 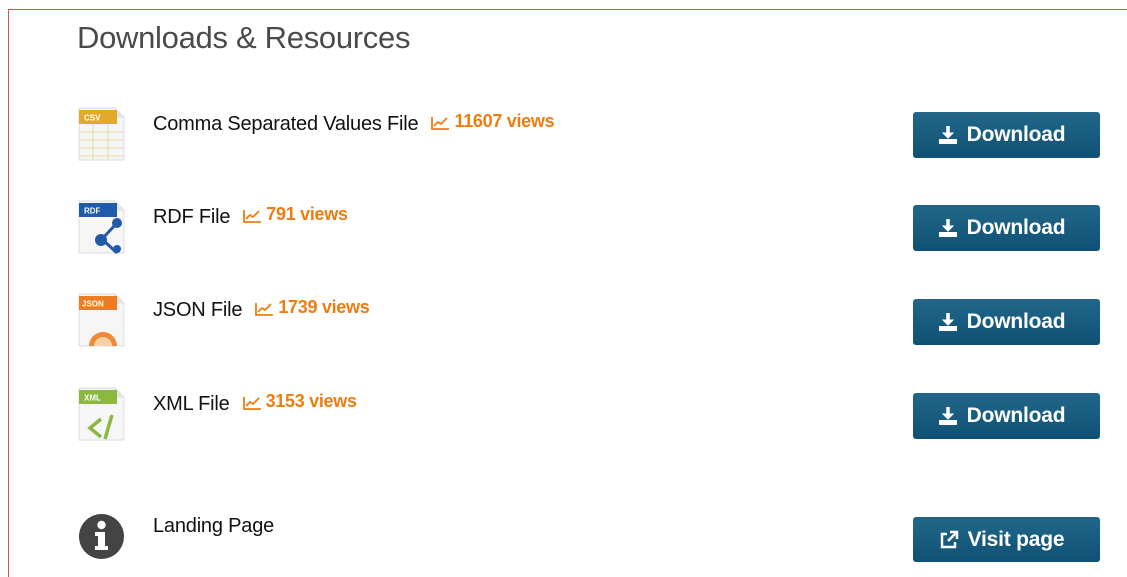 I want to click on download-button-csv: Download, so click(x=1006, y=135).